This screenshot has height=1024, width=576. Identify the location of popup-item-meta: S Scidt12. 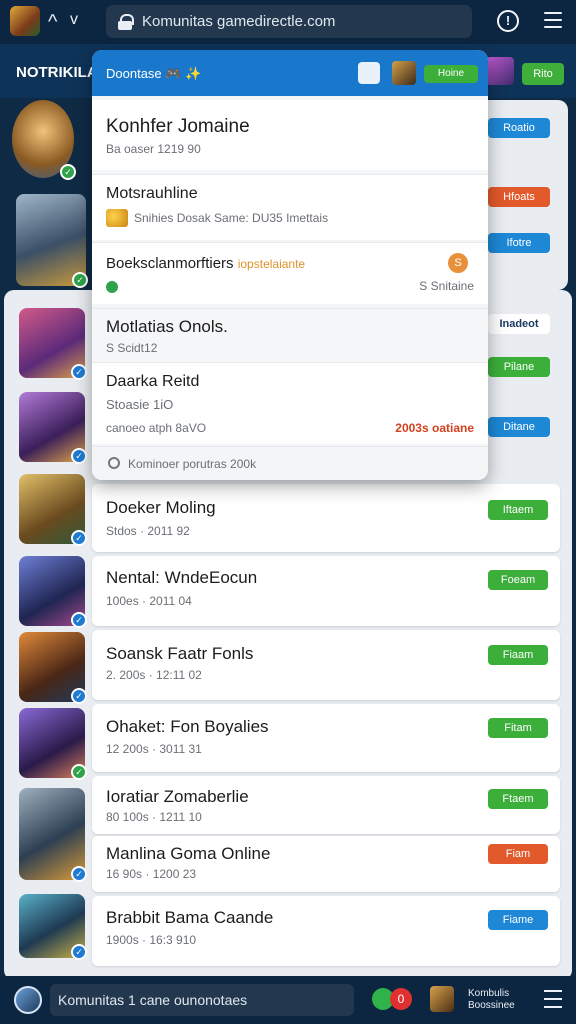
(132, 348).